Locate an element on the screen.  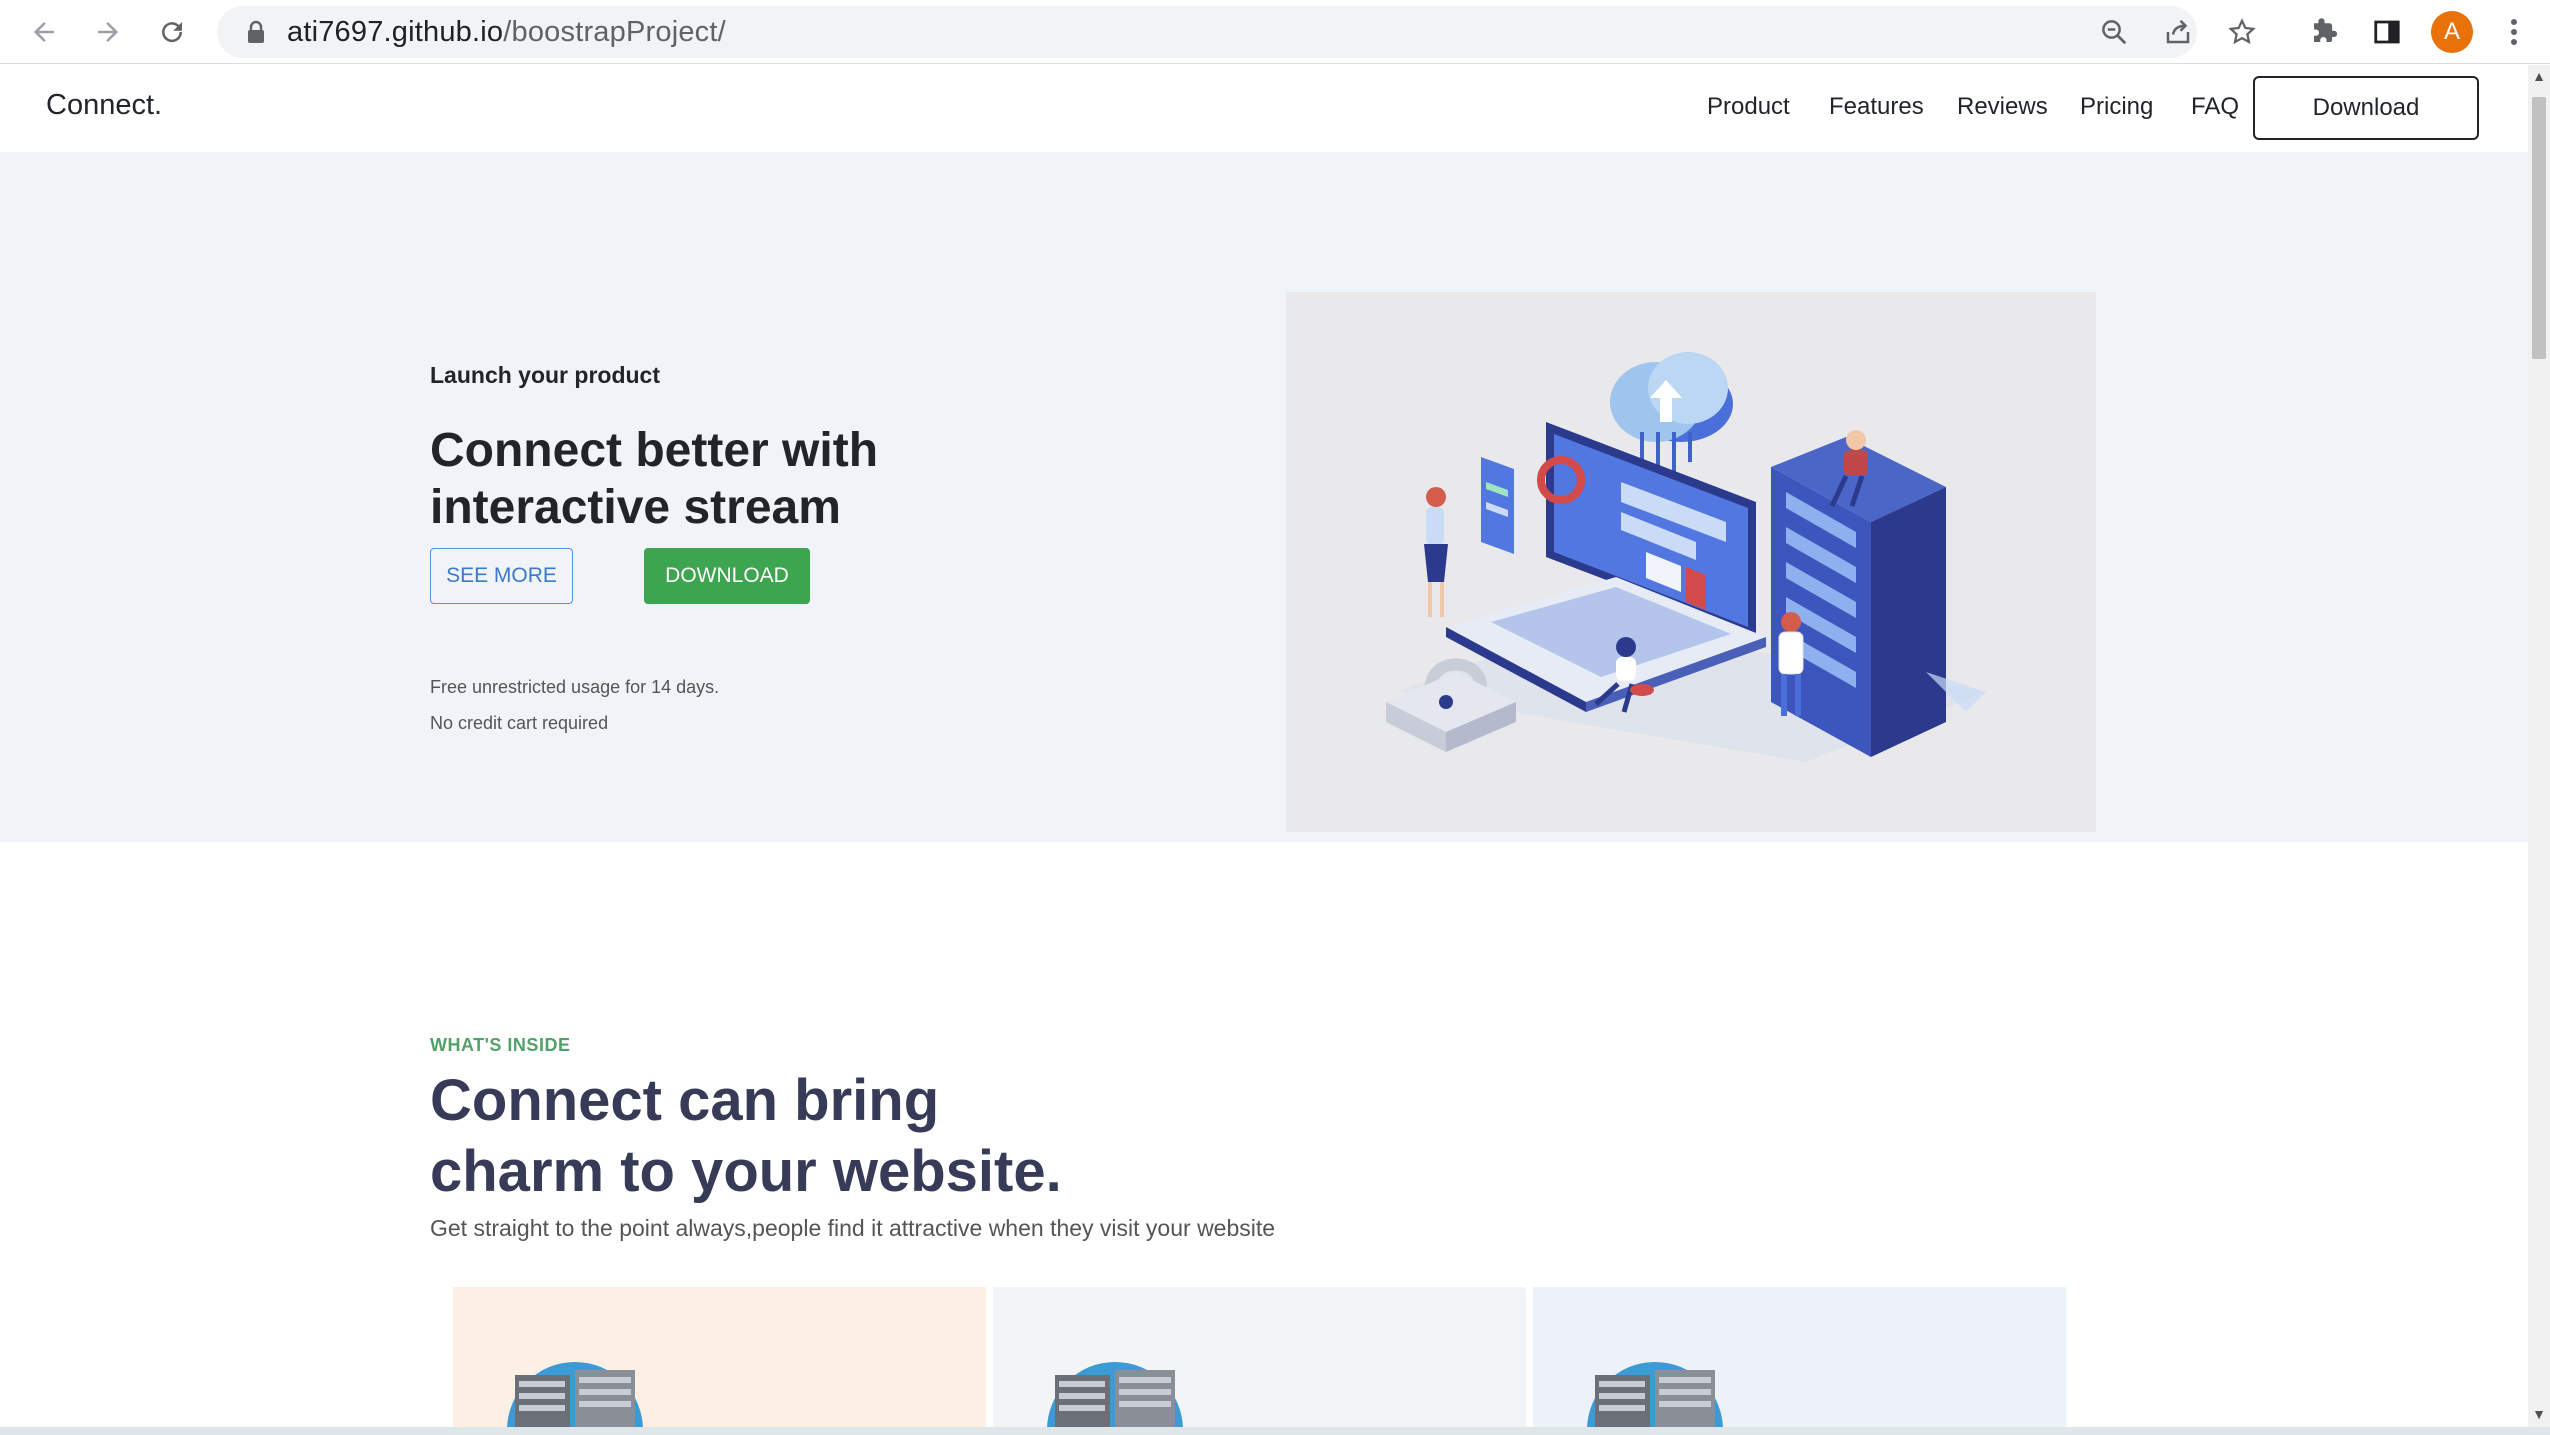
hero-note-credit: No credit cart required is located at coordinates (519, 723).